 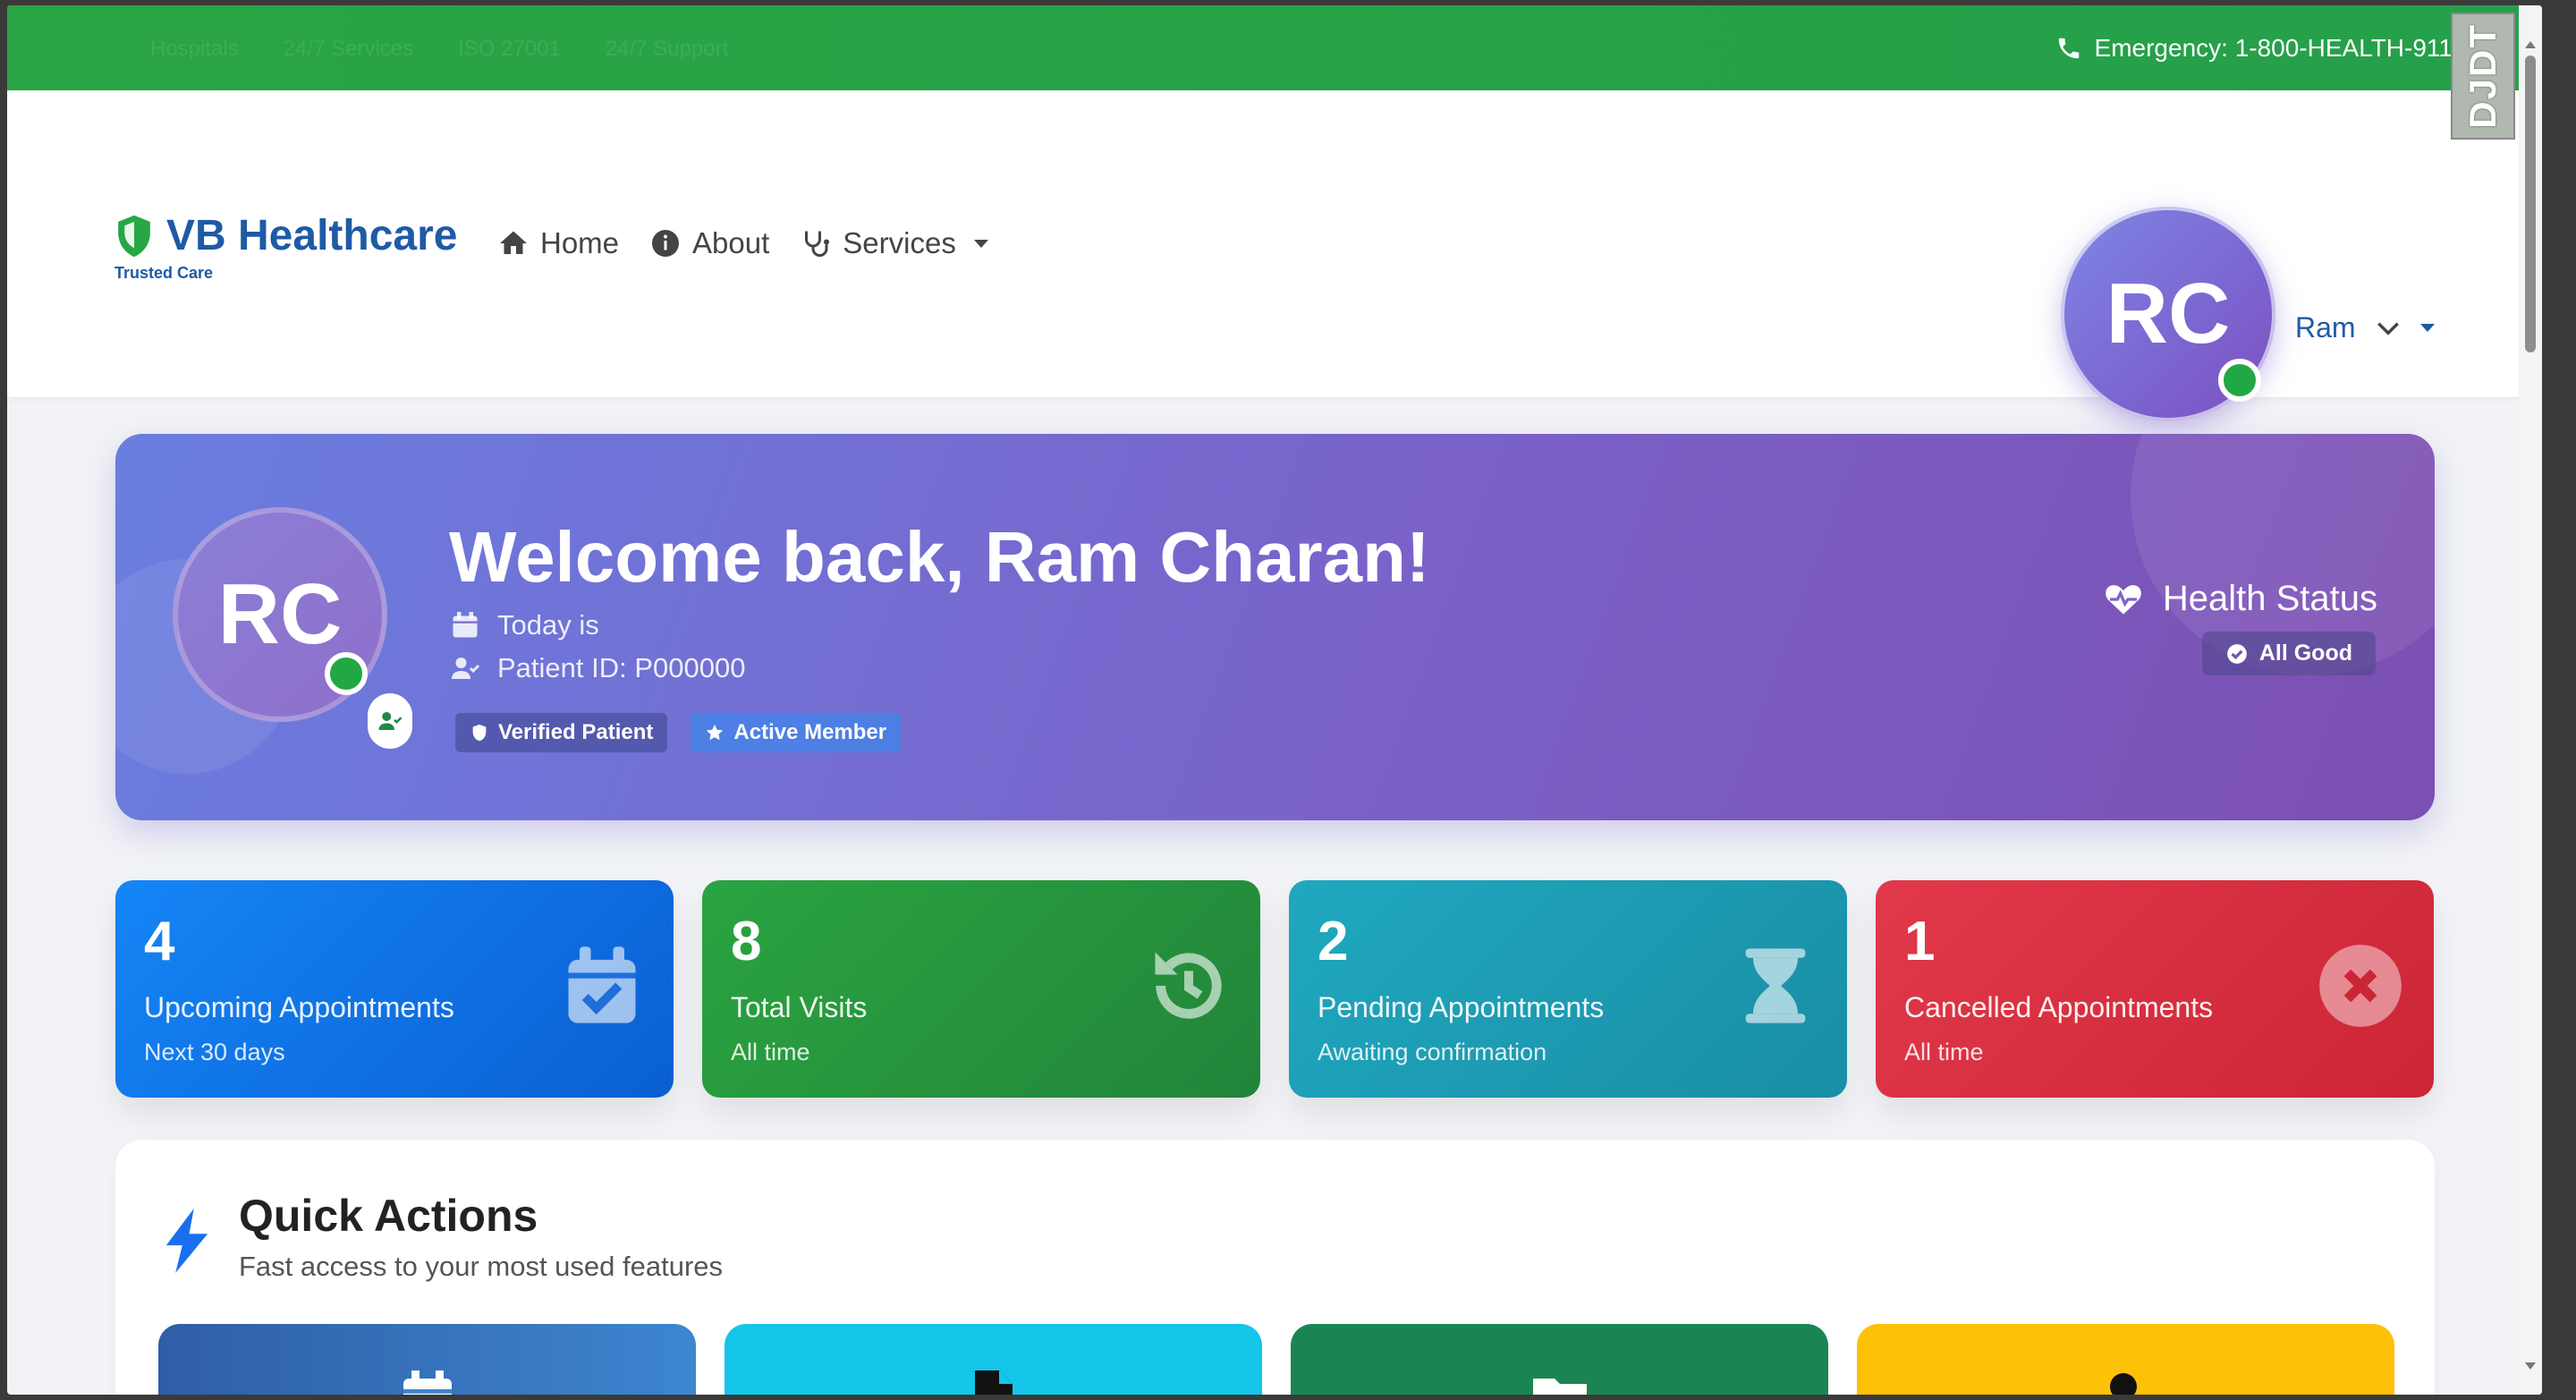 I want to click on nav-about-label: About, so click(x=731, y=242).